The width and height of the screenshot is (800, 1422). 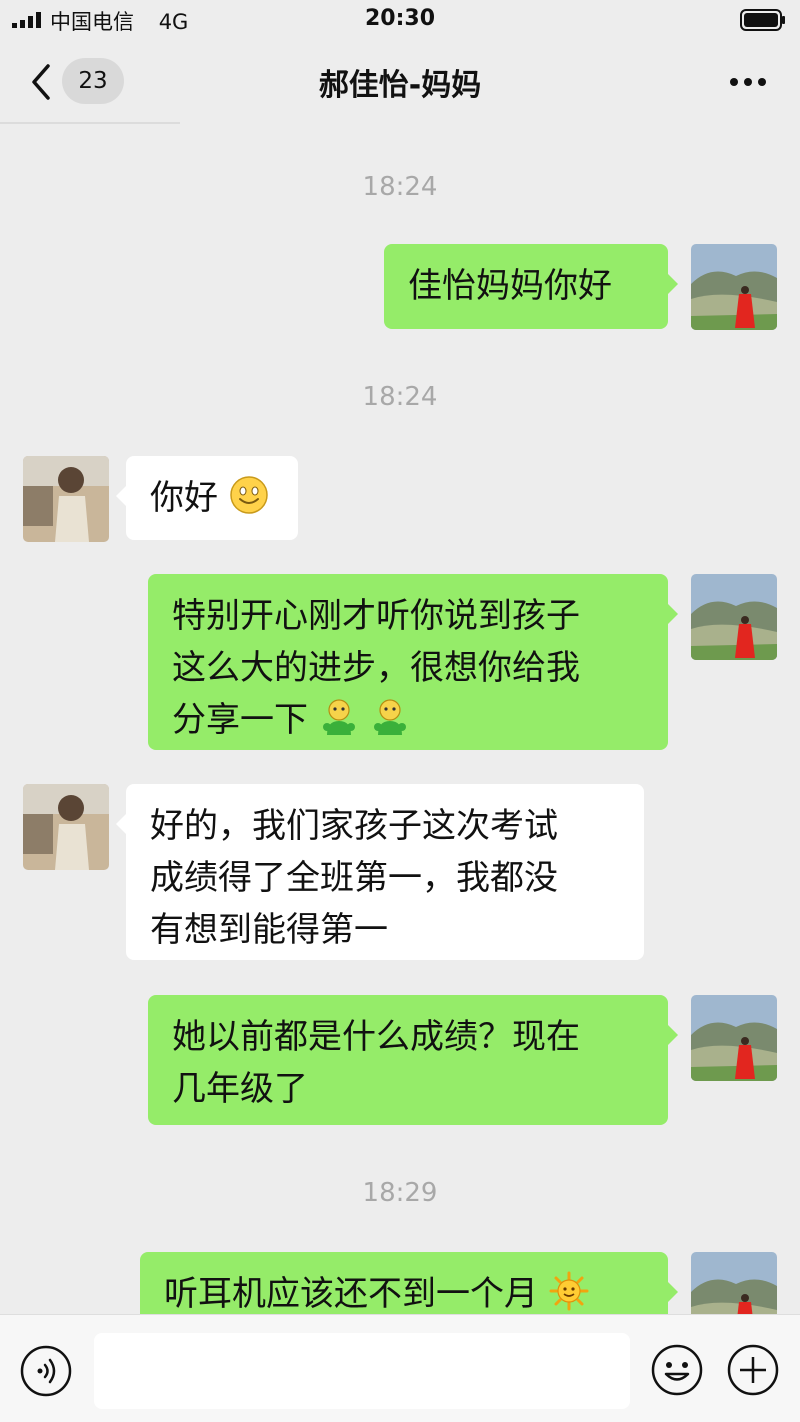 I want to click on message-line: 她以前都是什么成绩？现在, so click(x=376, y=1037).